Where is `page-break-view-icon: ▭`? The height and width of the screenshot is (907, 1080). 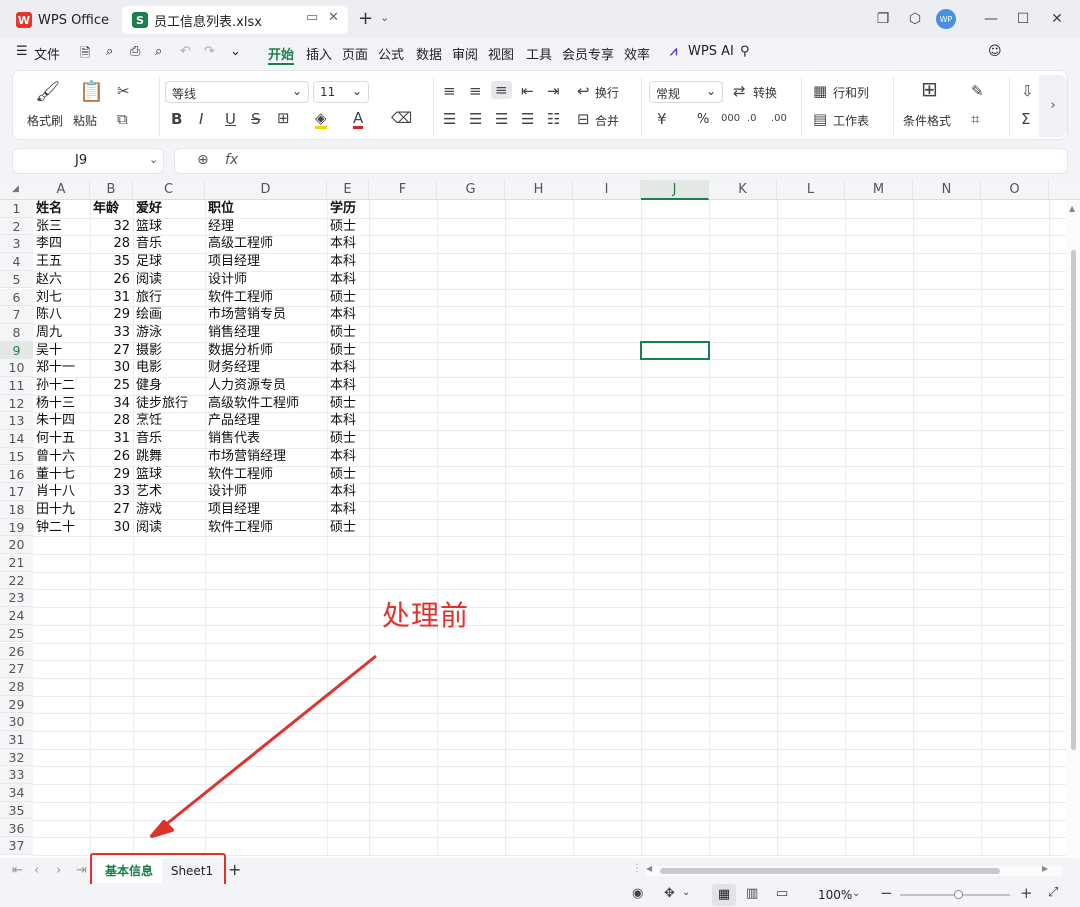 page-break-view-icon: ▭ is located at coordinates (782, 893).